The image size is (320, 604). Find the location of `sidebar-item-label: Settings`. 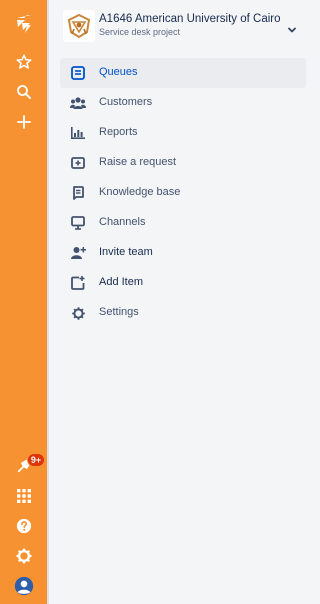

sidebar-item-label: Settings is located at coordinates (119, 312).